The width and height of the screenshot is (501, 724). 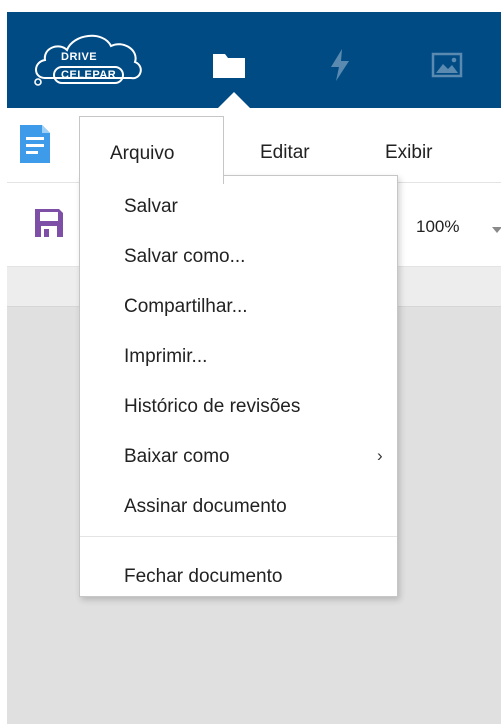 I want to click on logo-text-celepar: CELEPAR, so click(x=89, y=75).